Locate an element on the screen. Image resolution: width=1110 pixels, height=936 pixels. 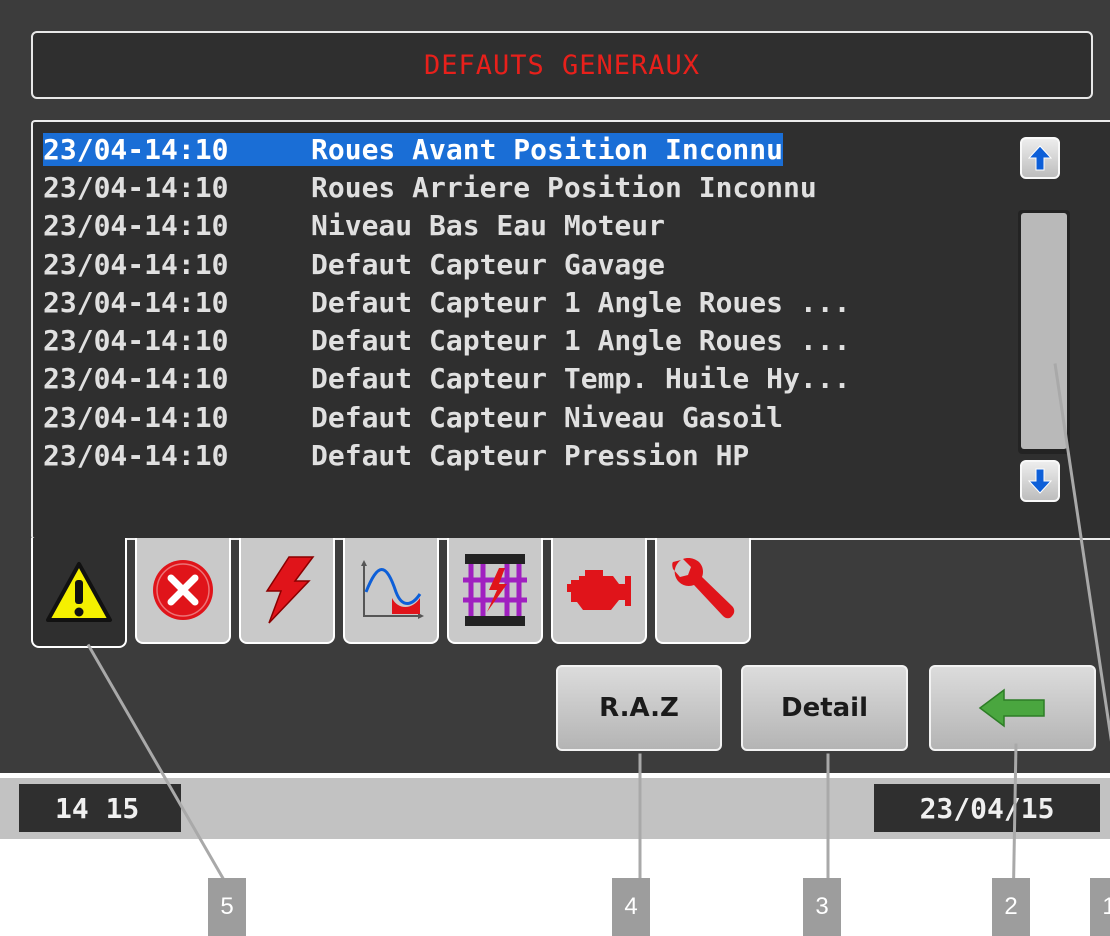
arrow-up-icon is located at coordinates (1040, 158).